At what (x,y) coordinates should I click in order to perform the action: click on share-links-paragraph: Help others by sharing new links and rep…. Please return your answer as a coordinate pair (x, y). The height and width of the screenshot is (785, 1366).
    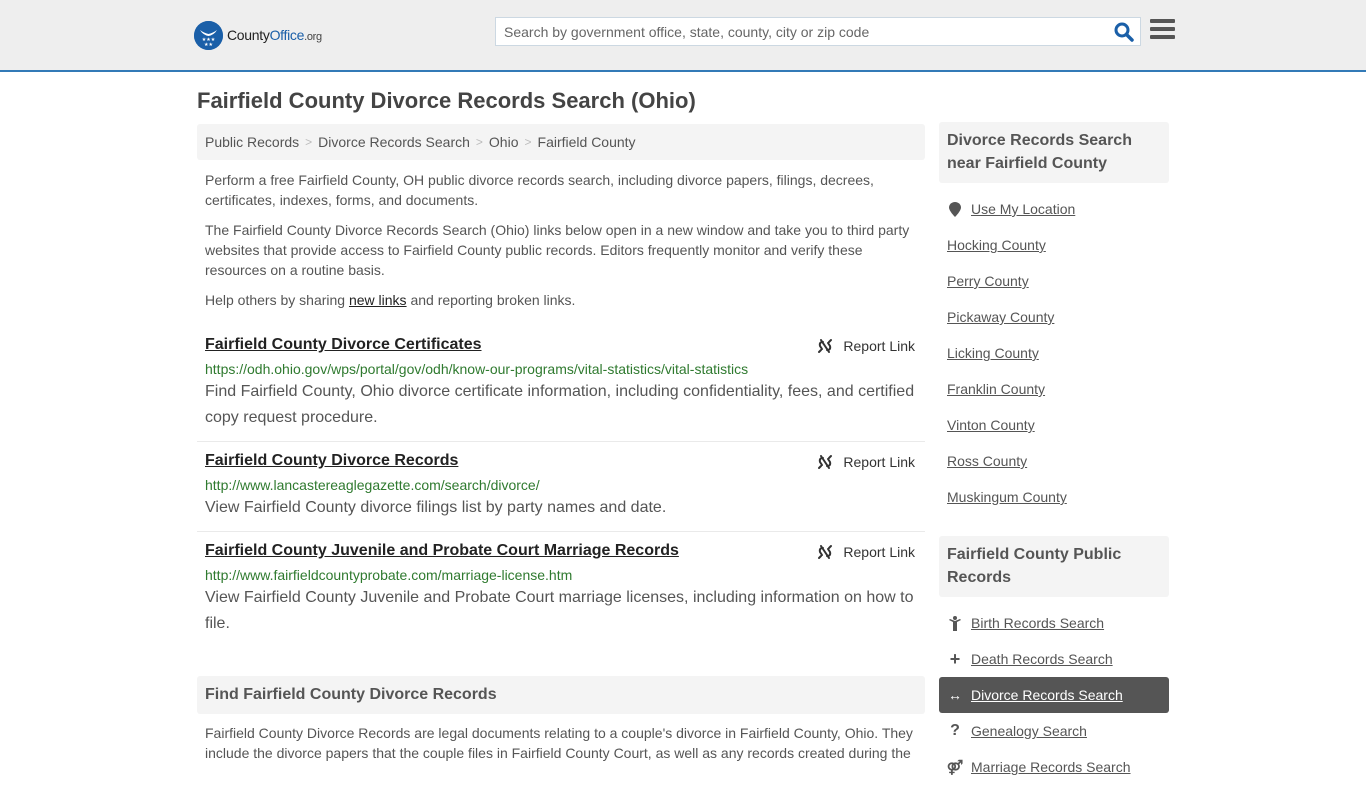
    Looking at the image, I should click on (561, 300).